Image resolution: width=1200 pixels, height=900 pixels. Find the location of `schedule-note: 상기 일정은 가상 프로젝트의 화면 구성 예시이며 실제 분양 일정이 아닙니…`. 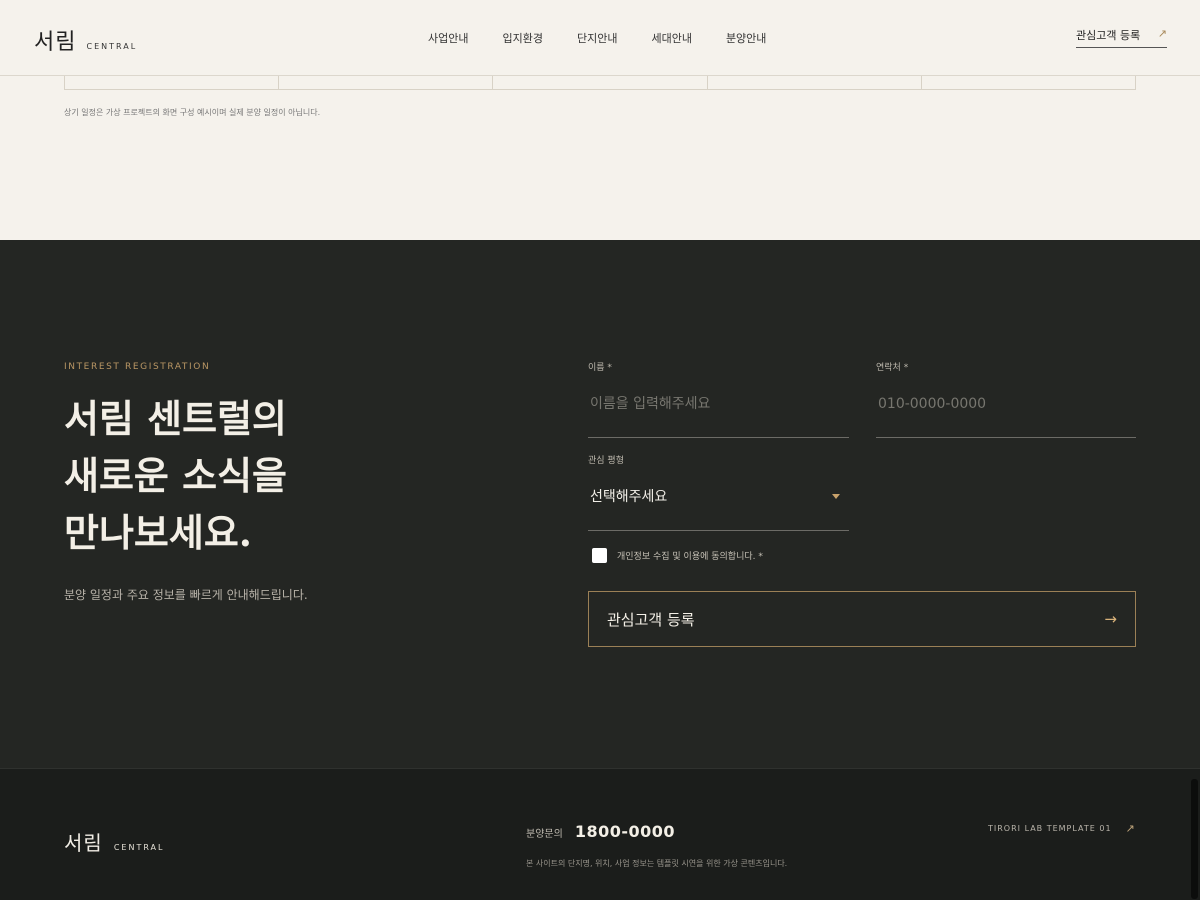

schedule-note: 상기 일정은 가상 프로젝트의 화면 구성 예시이며 실제 분양 일정이 아닙니… is located at coordinates (192, 112).